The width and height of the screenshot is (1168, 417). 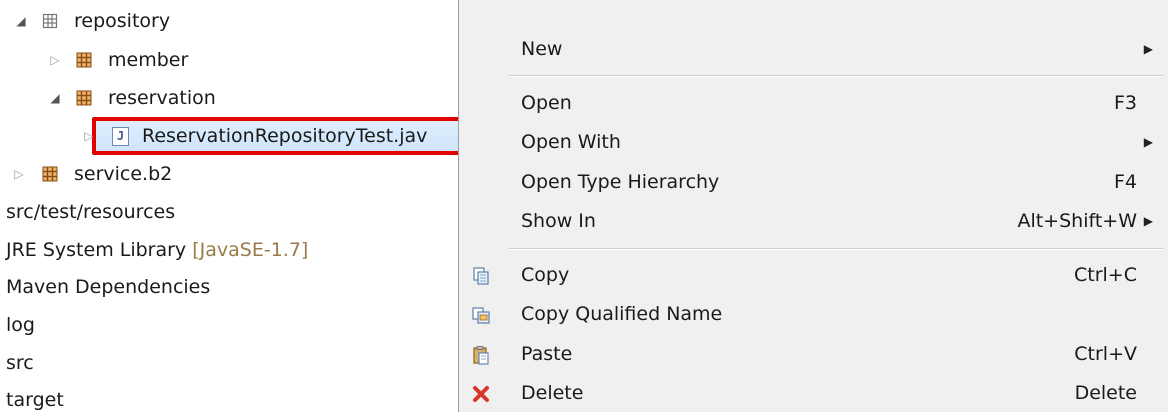 I want to click on menu-item-shortcut: Ctrl+V, so click(x=1105, y=354).